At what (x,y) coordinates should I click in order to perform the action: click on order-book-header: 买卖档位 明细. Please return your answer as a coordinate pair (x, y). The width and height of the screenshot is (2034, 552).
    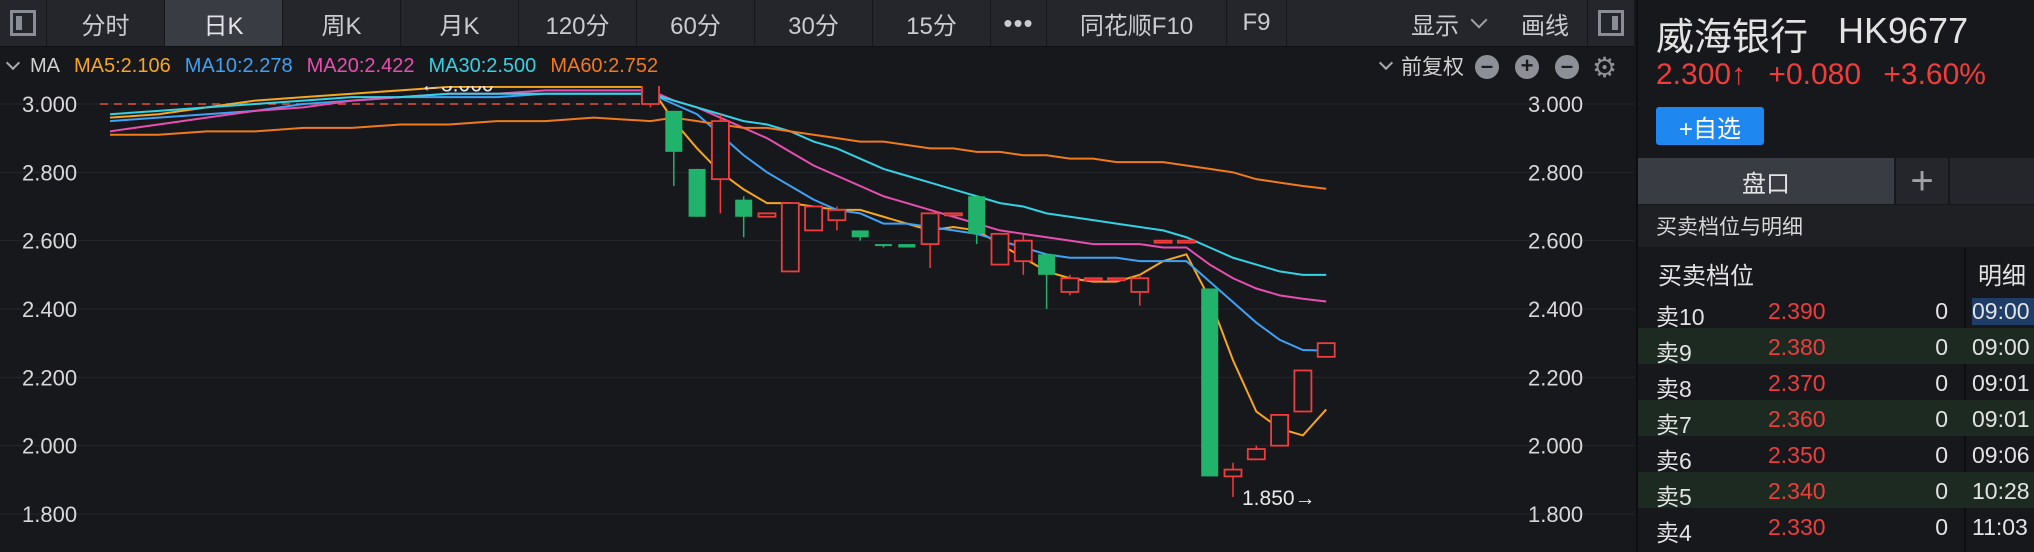
    Looking at the image, I should click on (1836, 270).